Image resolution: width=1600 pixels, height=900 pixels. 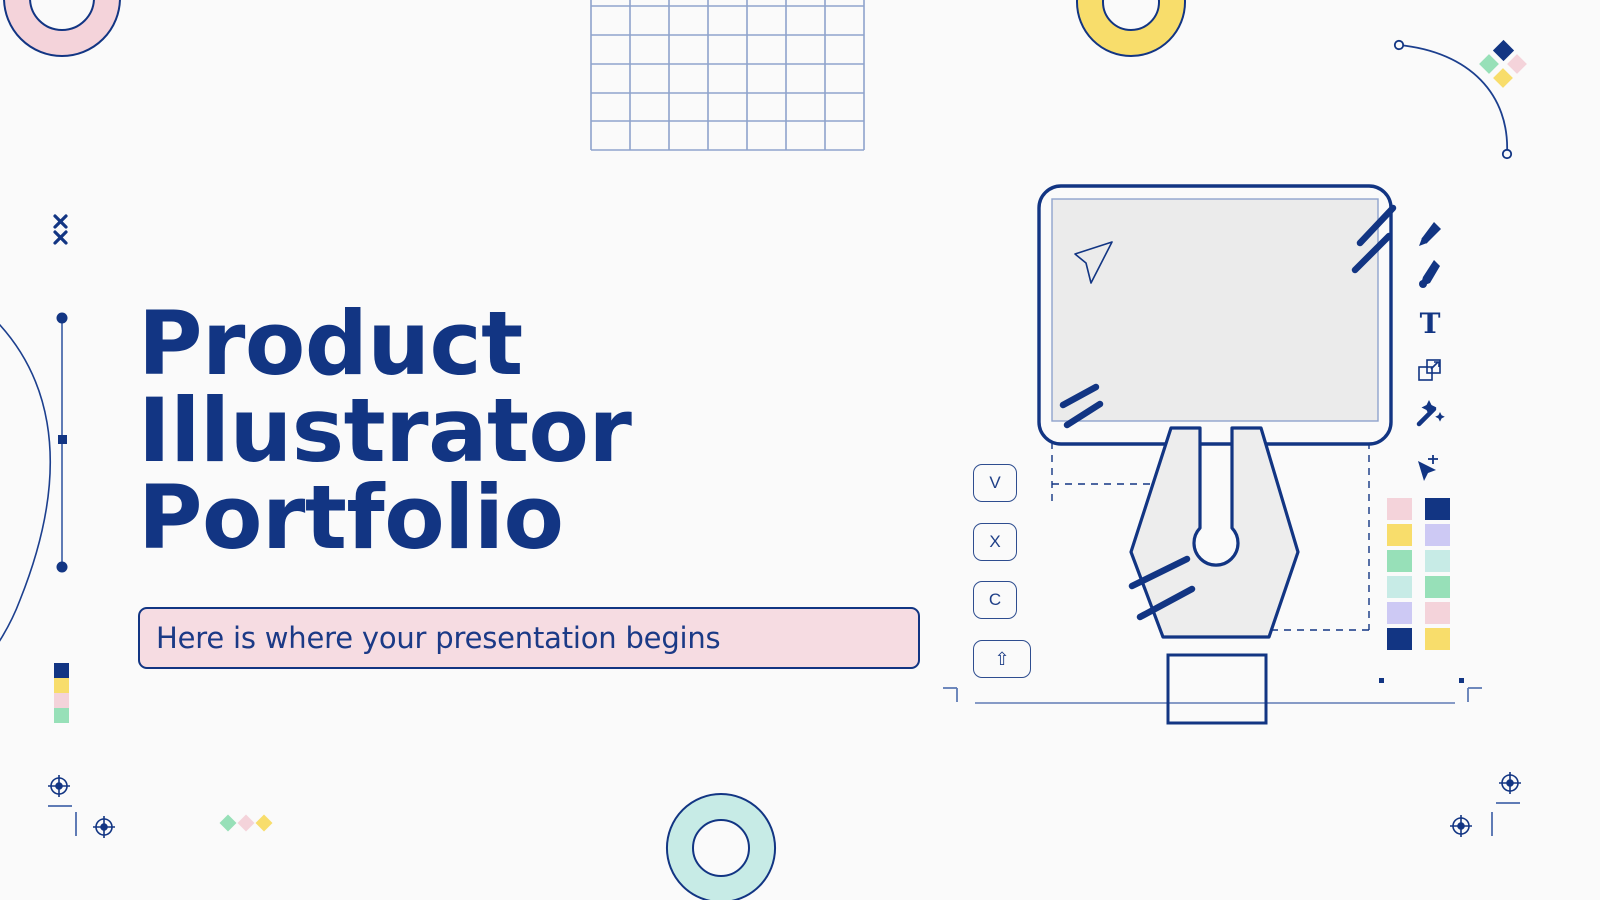 I want to click on keycap-shift-label: ⇧, so click(x=1002, y=658).